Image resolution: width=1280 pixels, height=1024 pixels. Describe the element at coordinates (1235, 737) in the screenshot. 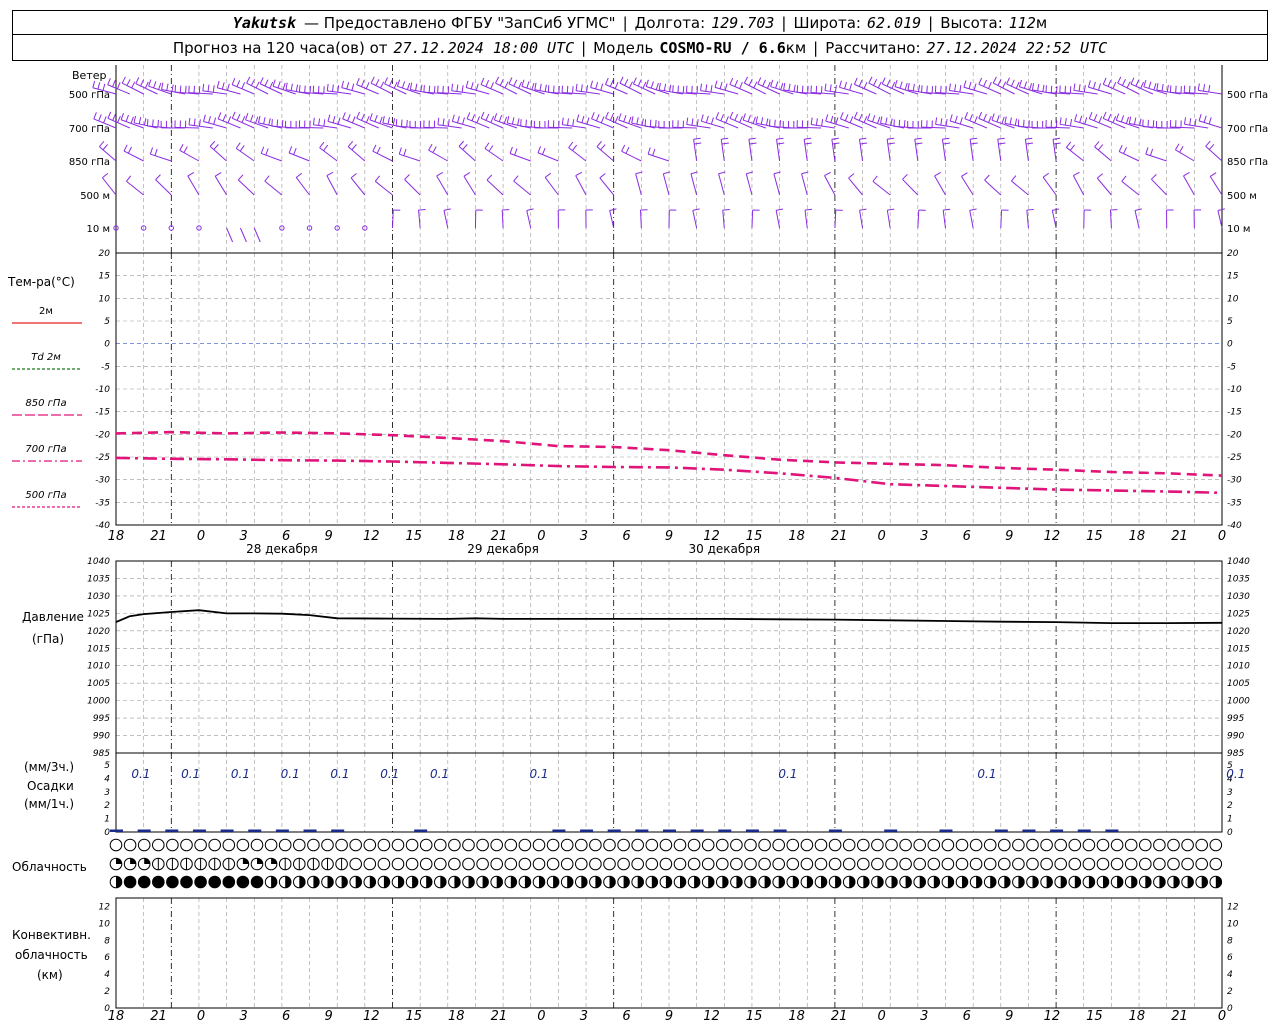

I see `pressure-ytick-right: 990` at that location.